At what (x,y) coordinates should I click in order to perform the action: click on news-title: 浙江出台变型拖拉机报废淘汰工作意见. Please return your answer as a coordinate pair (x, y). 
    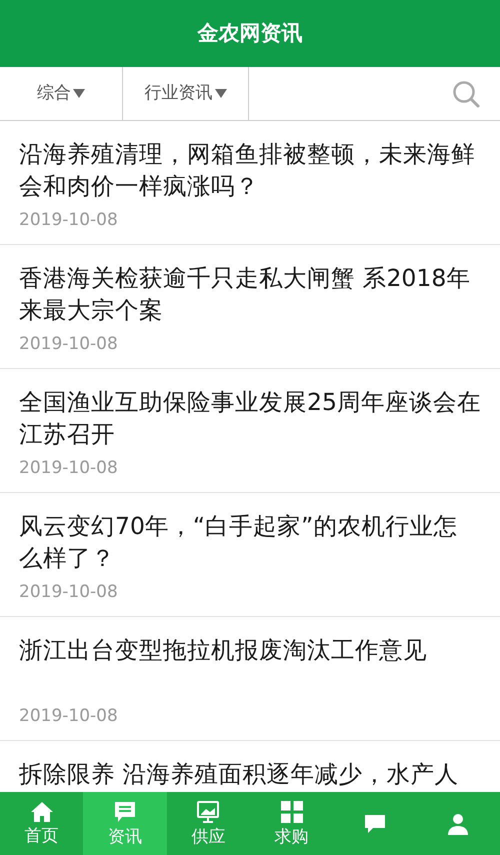
    Looking at the image, I should click on (223, 650).